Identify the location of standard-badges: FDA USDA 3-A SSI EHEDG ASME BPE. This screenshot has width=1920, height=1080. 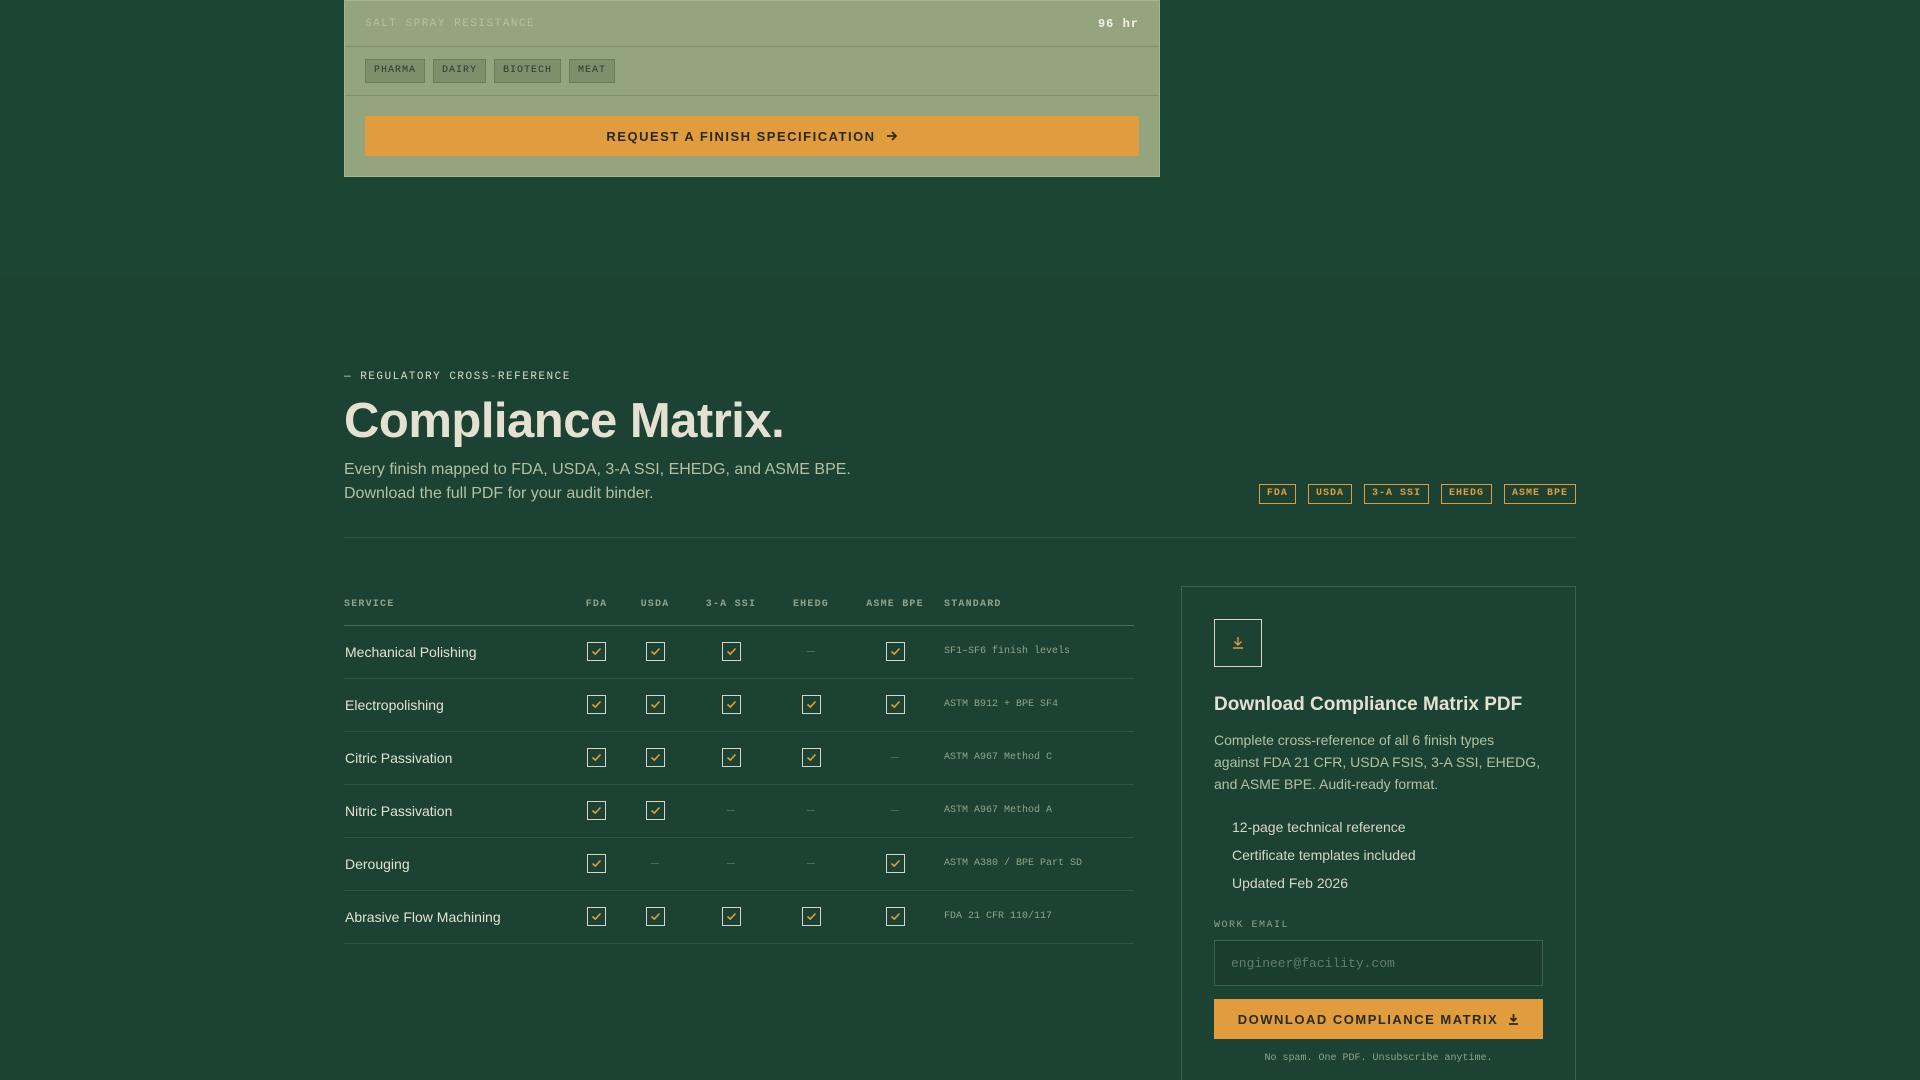
(1417, 494).